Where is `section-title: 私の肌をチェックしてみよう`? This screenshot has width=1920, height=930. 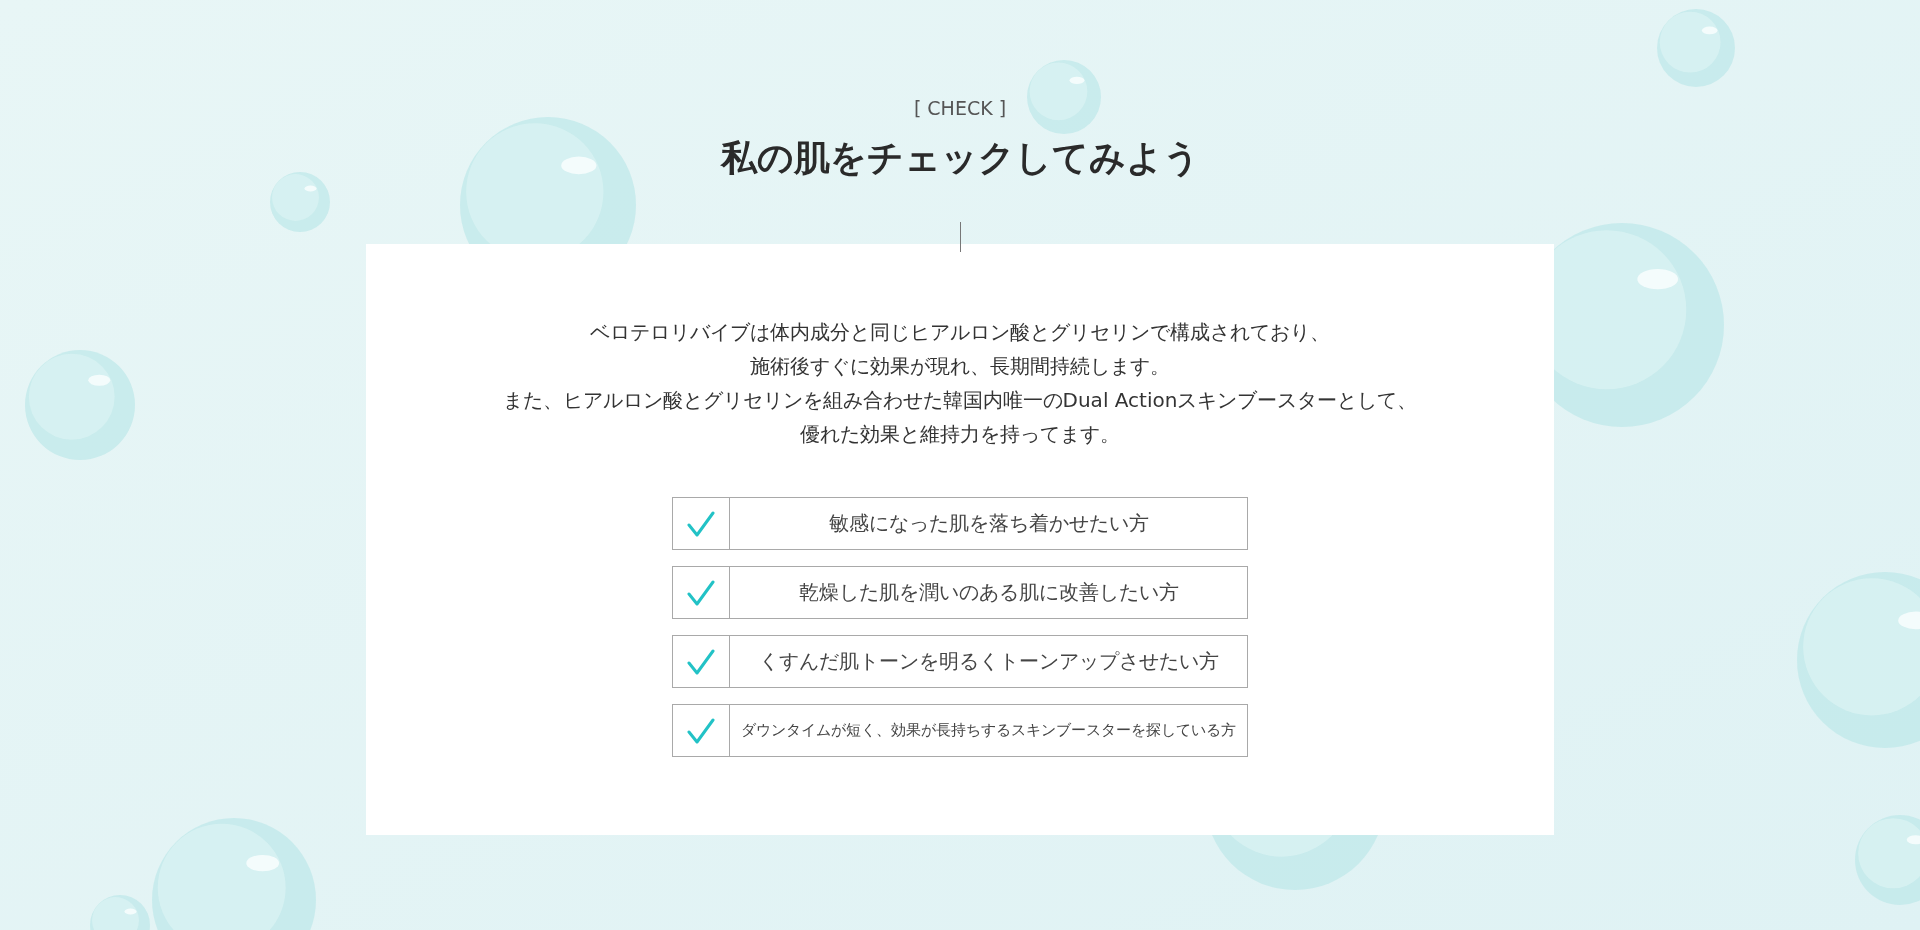 section-title: 私の肌をチェックしてみよう is located at coordinates (960, 158).